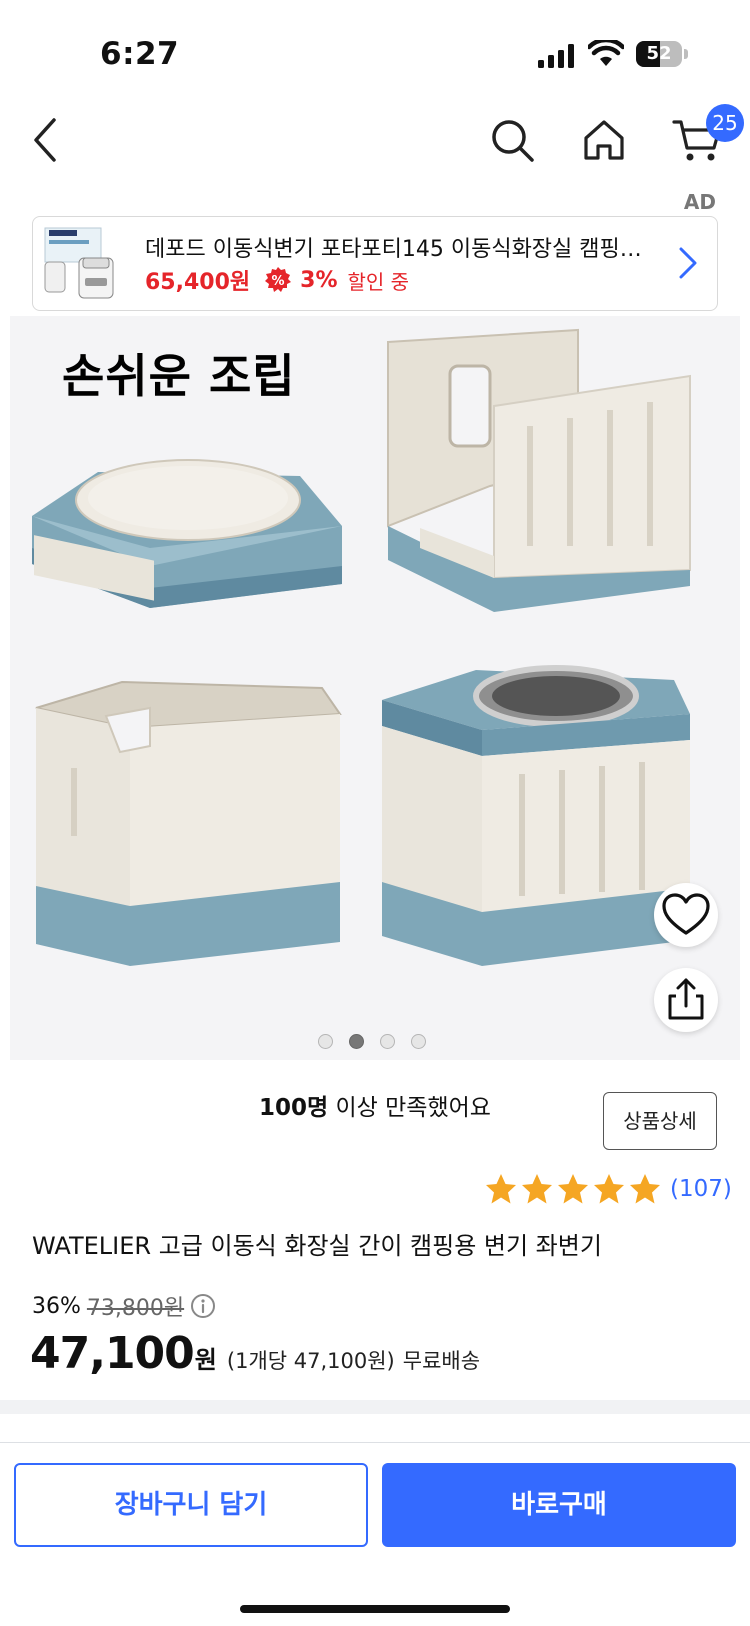 The height and width of the screenshot is (1626, 750). Describe the element at coordinates (559, 1505) in the screenshot. I see `buy-now-button: 바로구매` at that location.